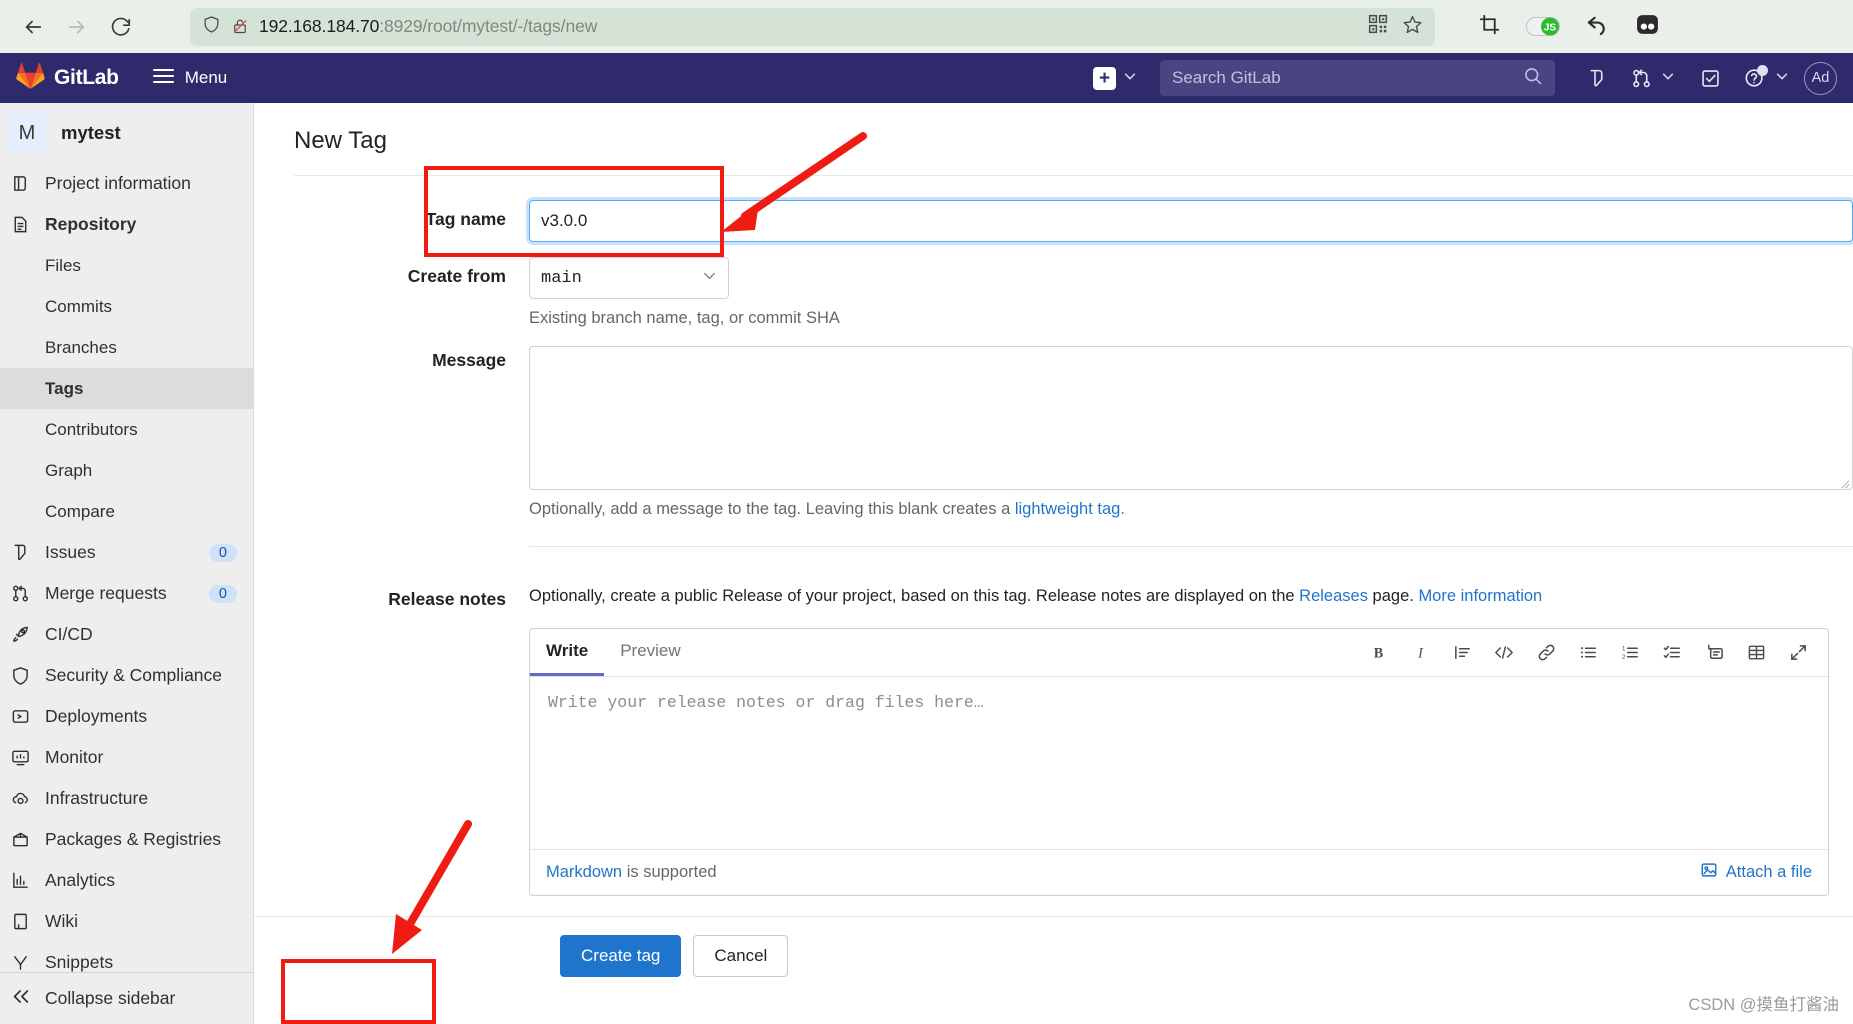 The image size is (1853, 1024). What do you see at coordinates (33, 27) in the screenshot?
I see `browser-back-button` at bounding box center [33, 27].